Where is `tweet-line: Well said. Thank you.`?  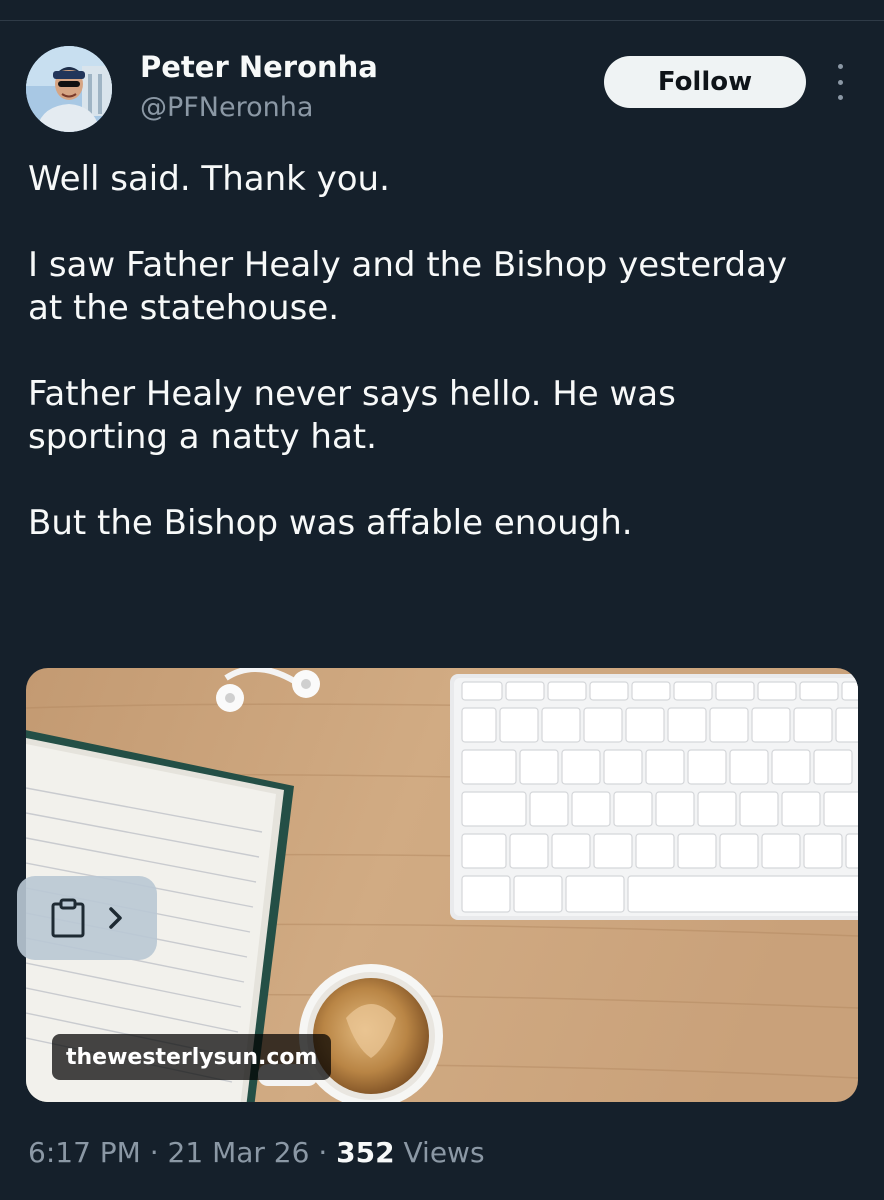 tweet-line: Well said. Thank you. is located at coordinates (209, 179).